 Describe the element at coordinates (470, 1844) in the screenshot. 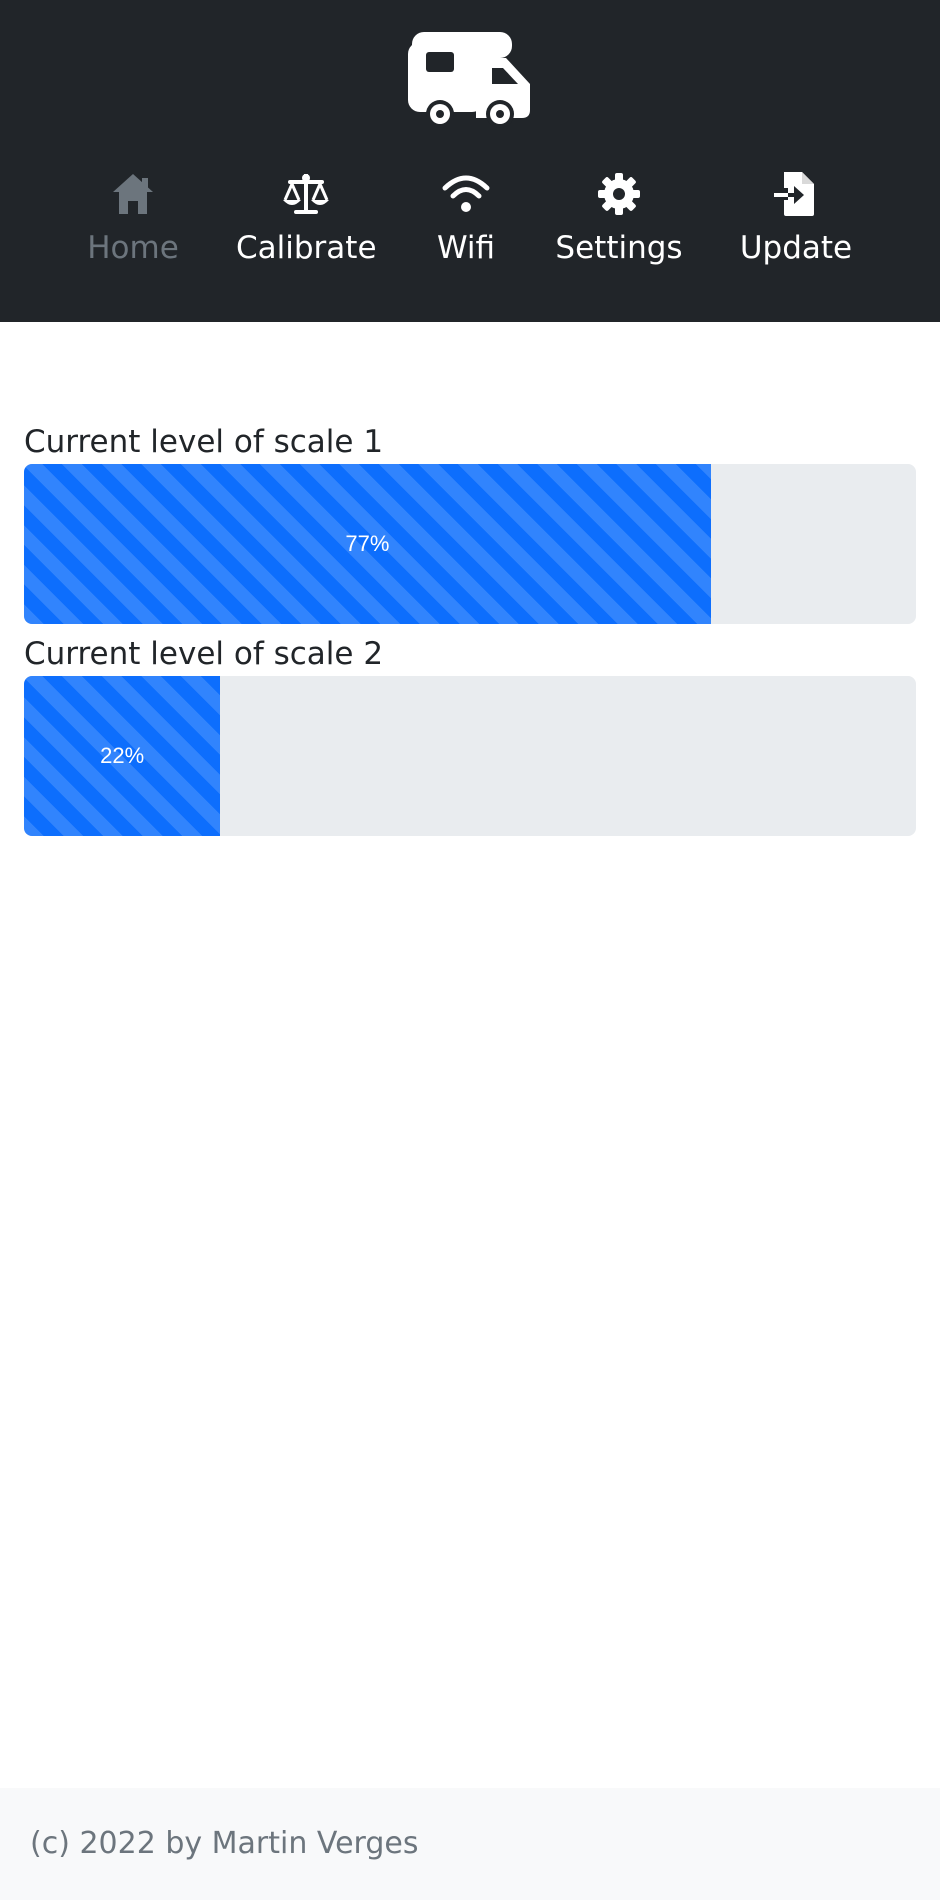

I see `footer: (c) 2022 by Martin Verges` at that location.